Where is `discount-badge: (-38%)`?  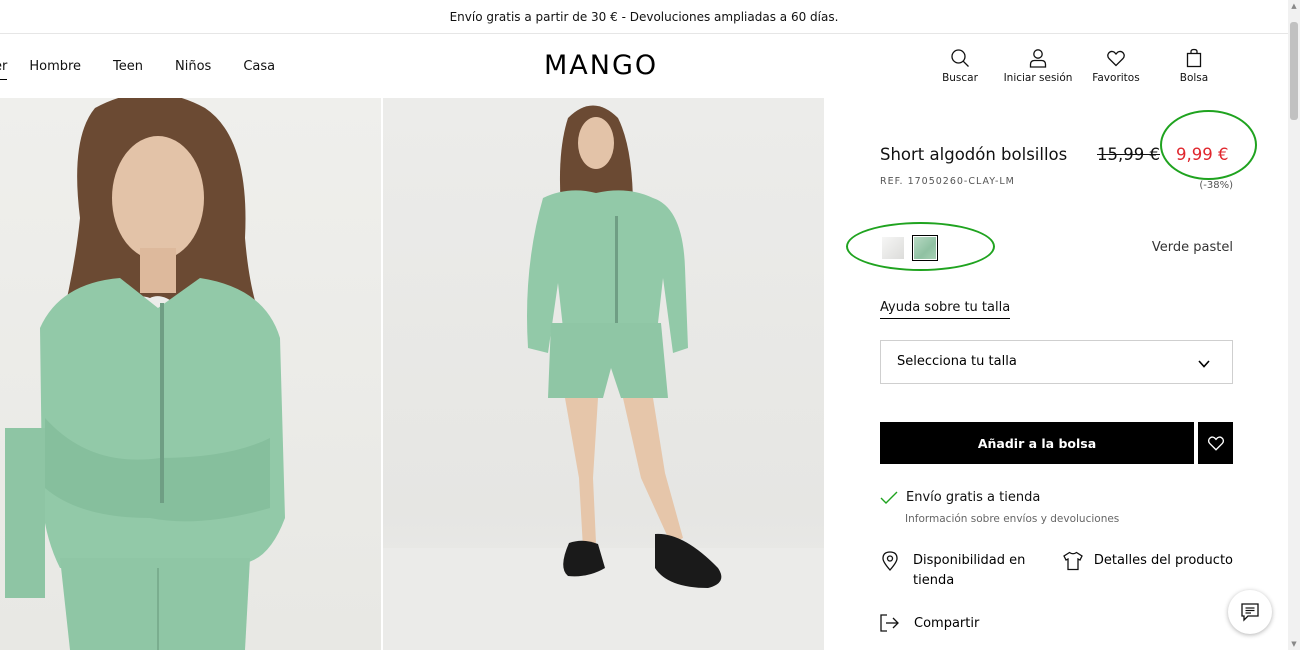 discount-badge: (-38%) is located at coordinates (1216, 185).